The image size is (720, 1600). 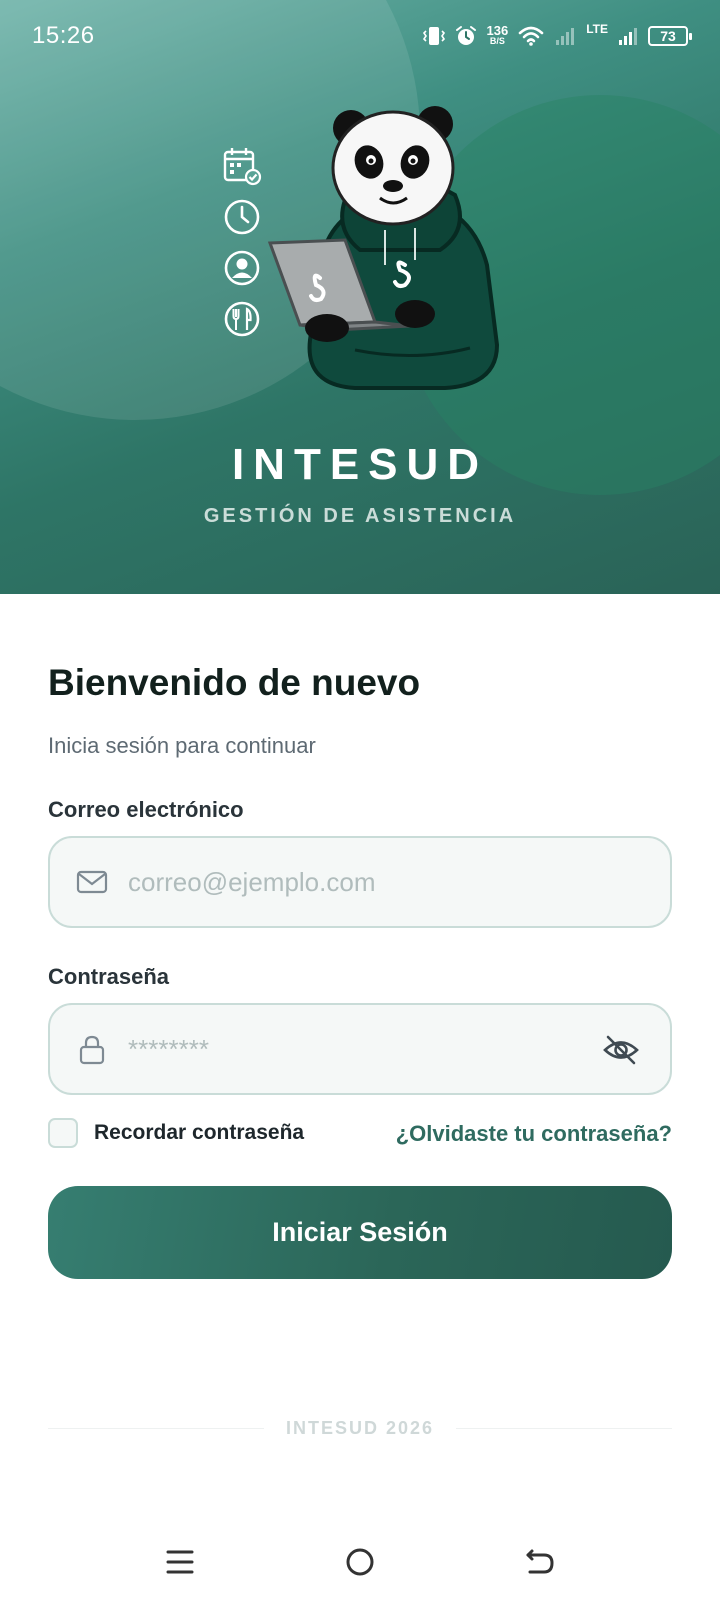 I want to click on alarm-icon, so click(x=465, y=35).